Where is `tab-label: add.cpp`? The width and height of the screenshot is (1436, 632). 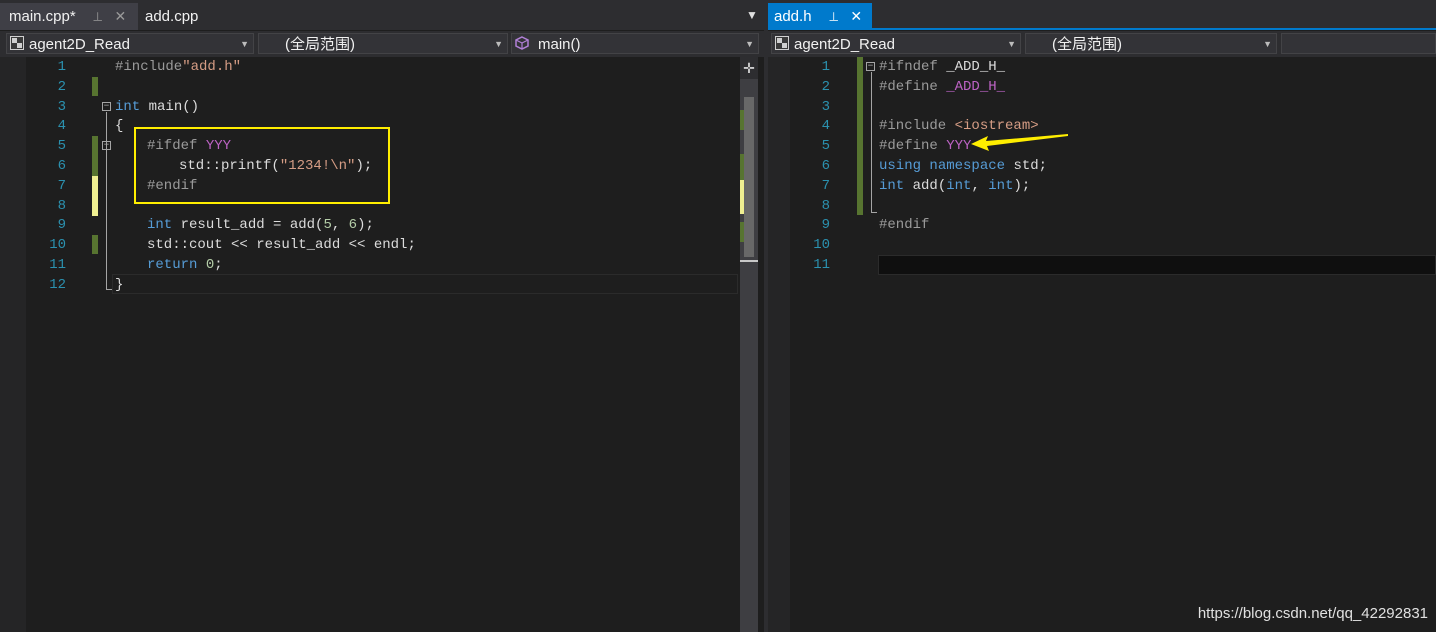
tab-label: add.cpp is located at coordinates (172, 16).